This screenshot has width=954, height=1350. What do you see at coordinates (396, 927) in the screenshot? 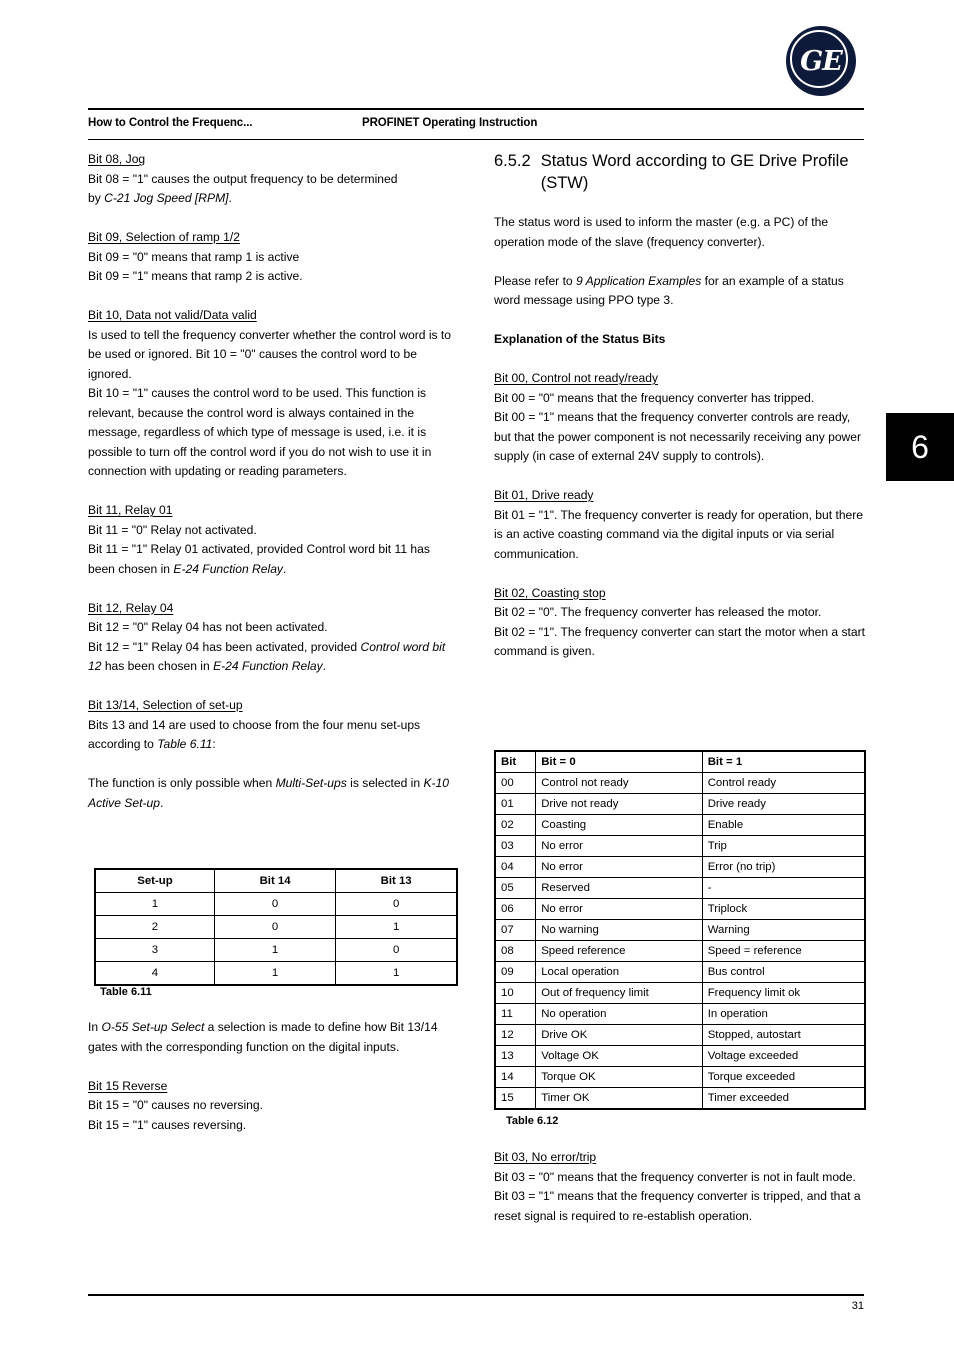
I see `cell-bit13: 1` at bounding box center [396, 927].